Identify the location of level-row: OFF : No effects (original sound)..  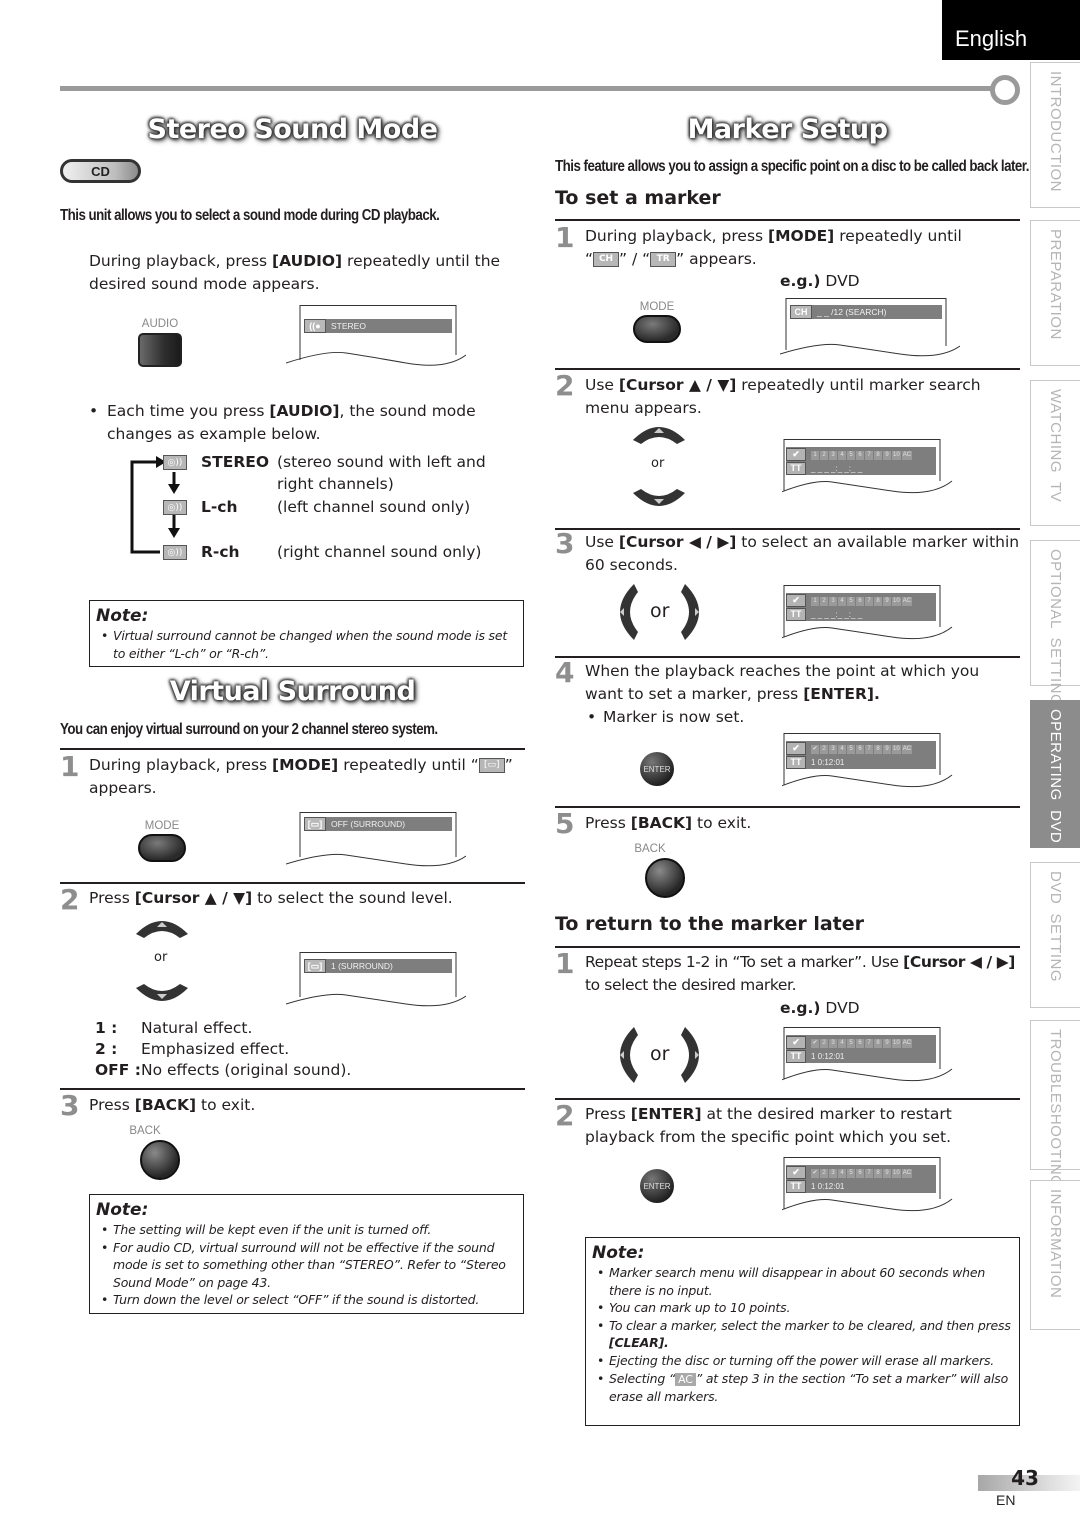
(223, 1070).